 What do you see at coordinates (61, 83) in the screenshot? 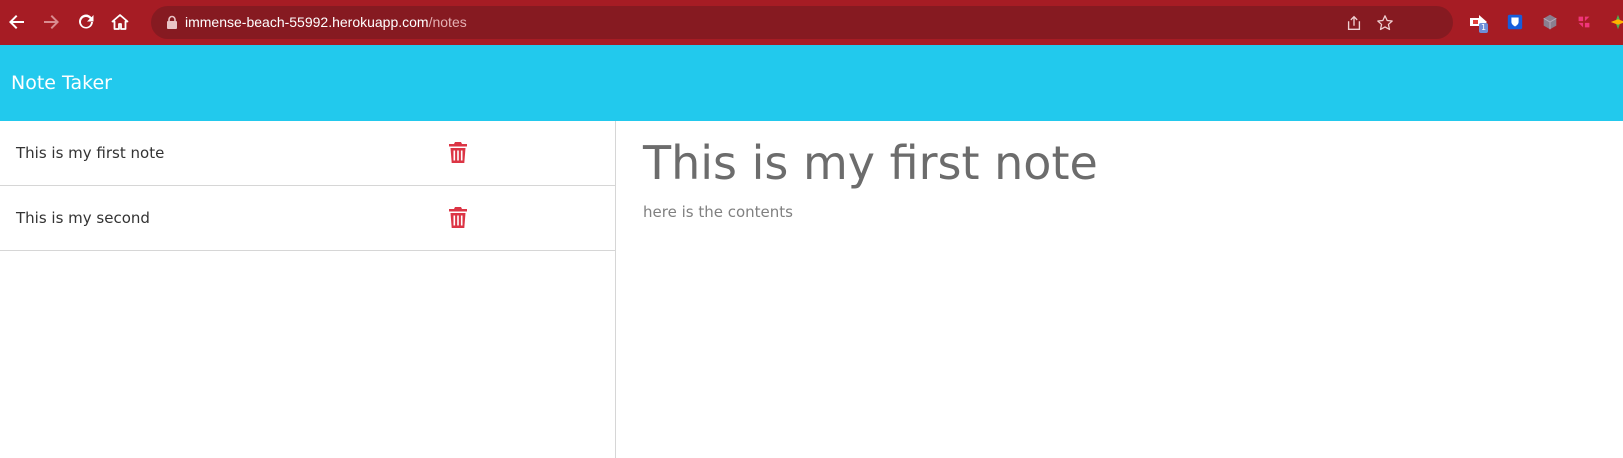
I see `app-brand: Note Taker` at bounding box center [61, 83].